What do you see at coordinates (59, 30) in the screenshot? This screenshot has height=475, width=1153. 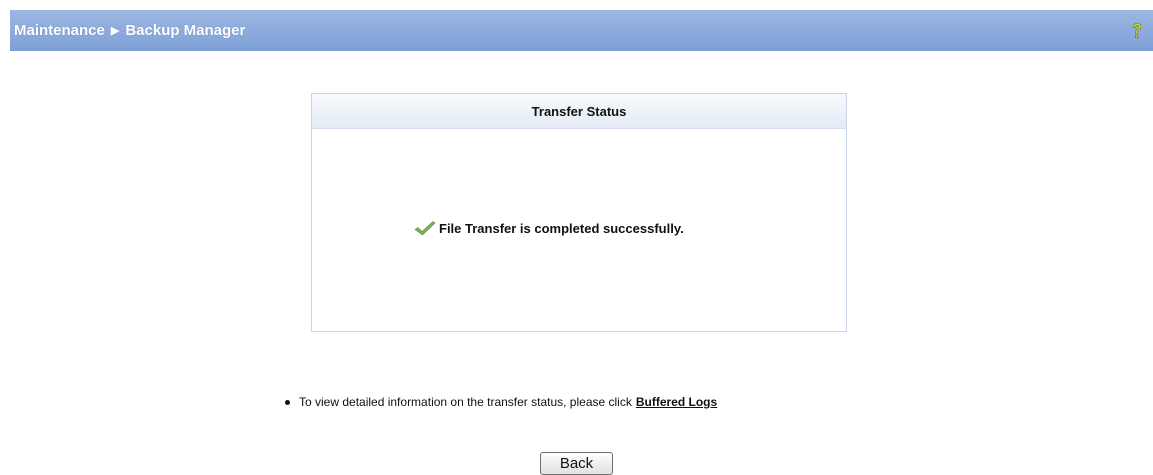 I see `breadcrumb-item-maintenance: Maintenance` at bounding box center [59, 30].